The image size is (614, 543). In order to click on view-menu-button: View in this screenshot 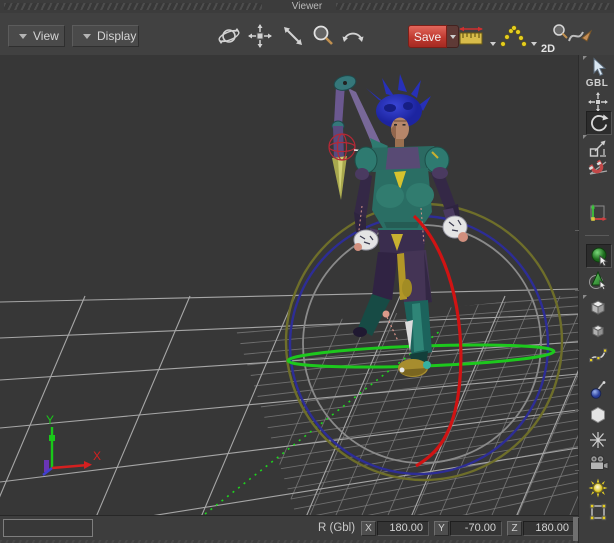, I will do `click(36, 36)`.